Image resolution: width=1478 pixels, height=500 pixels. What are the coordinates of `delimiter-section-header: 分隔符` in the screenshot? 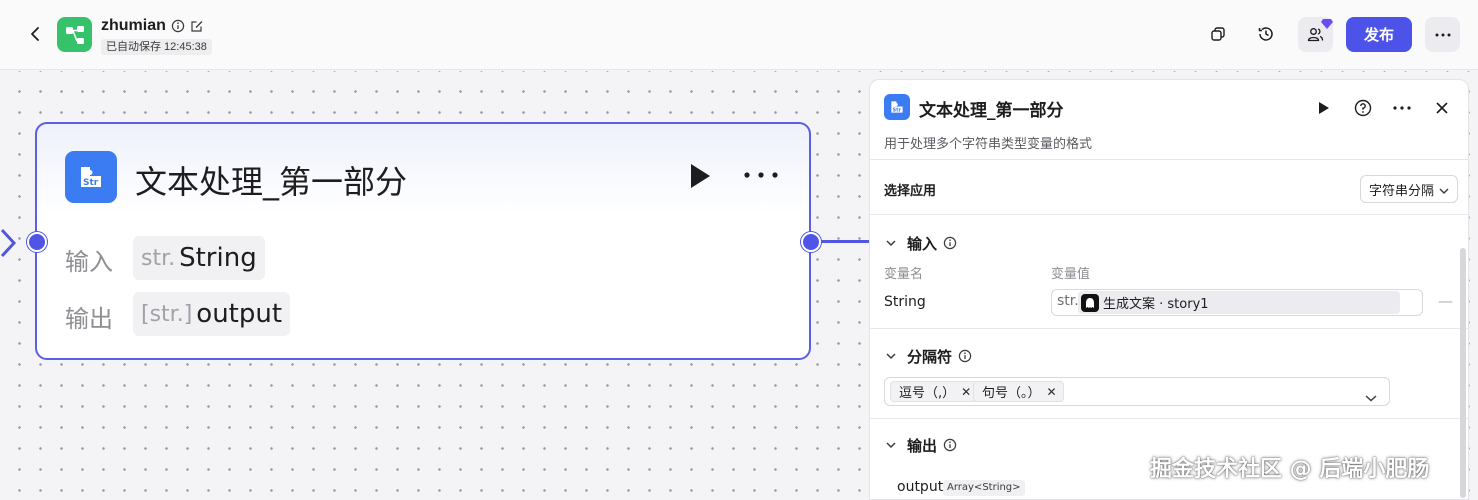 It's located at (928, 356).